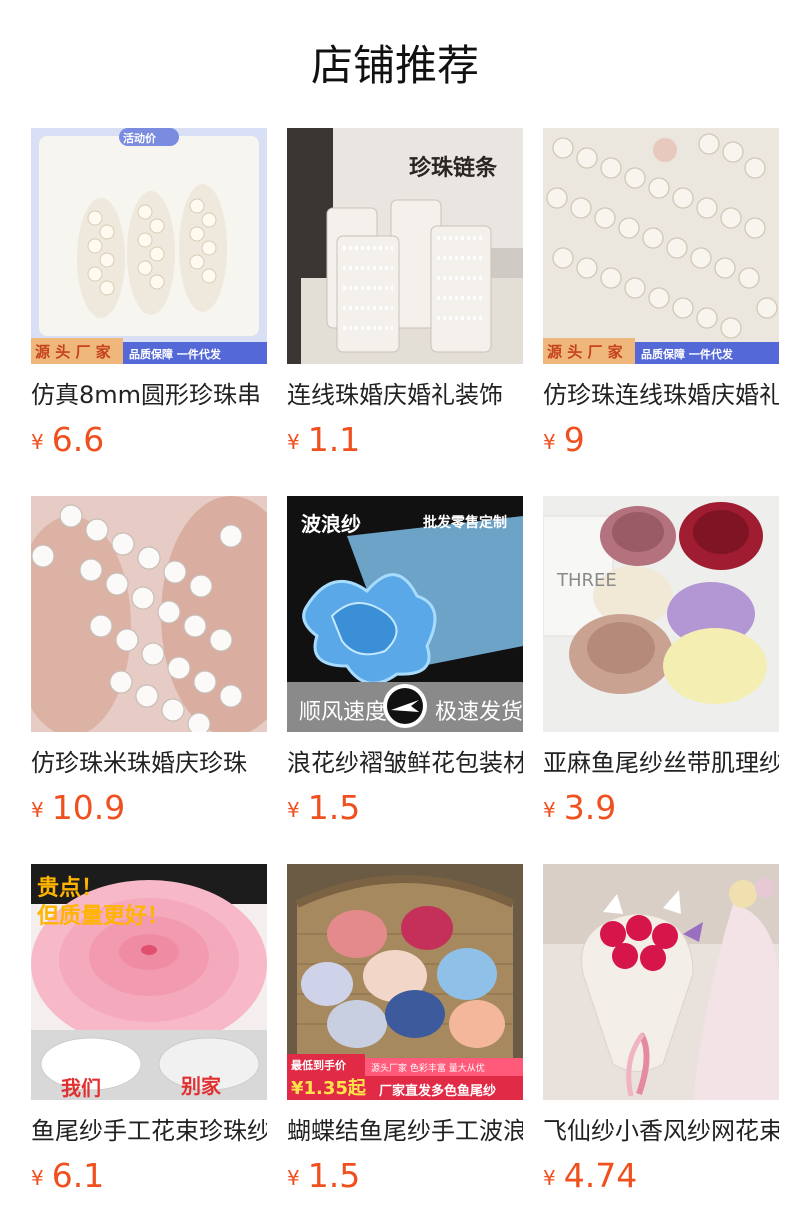  What do you see at coordinates (600, 1175) in the screenshot?
I see `price-value: 4.74` at bounding box center [600, 1175].